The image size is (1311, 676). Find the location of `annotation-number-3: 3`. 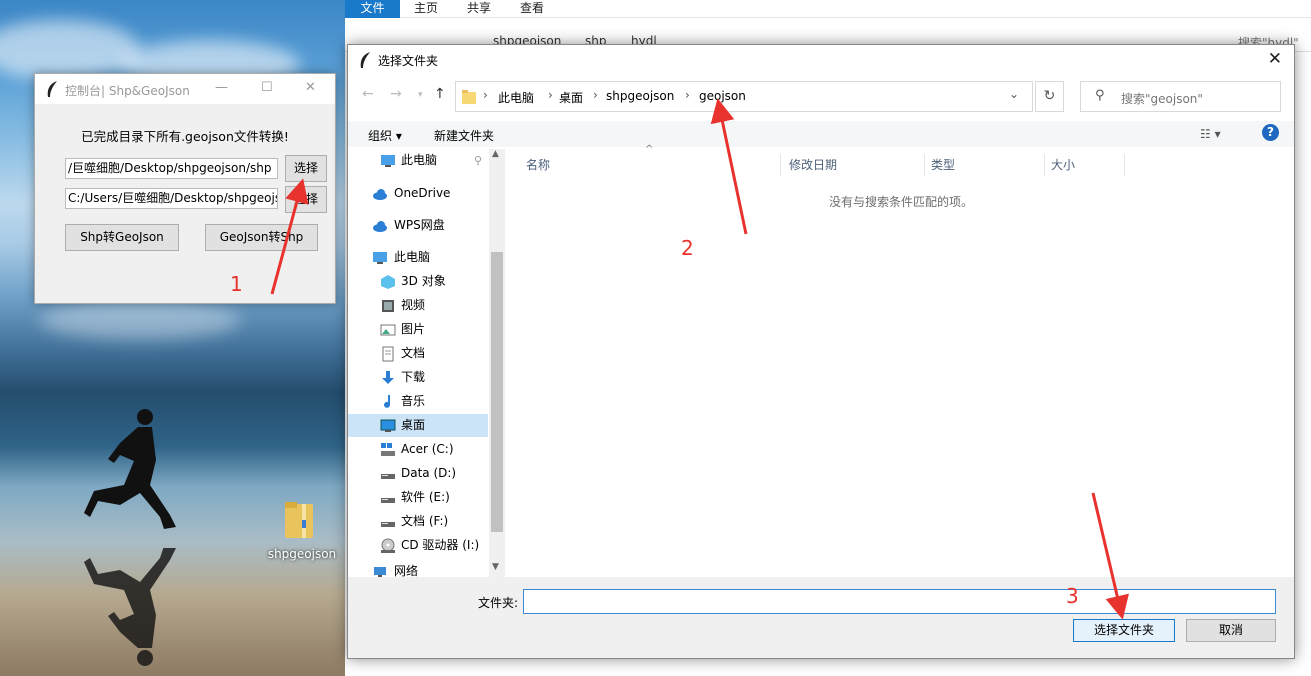

annotation-number-3: 3 is located at coordinates (1072, 596).